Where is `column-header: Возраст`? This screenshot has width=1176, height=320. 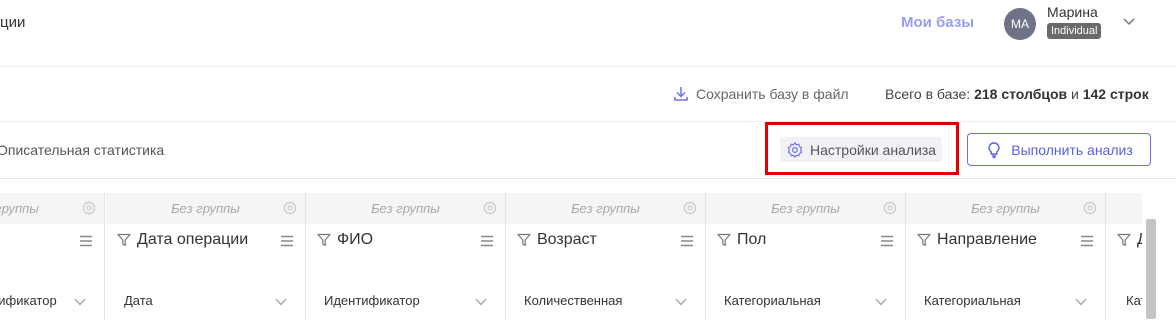
column-header: Возраст is located at coordinates (605, 242).